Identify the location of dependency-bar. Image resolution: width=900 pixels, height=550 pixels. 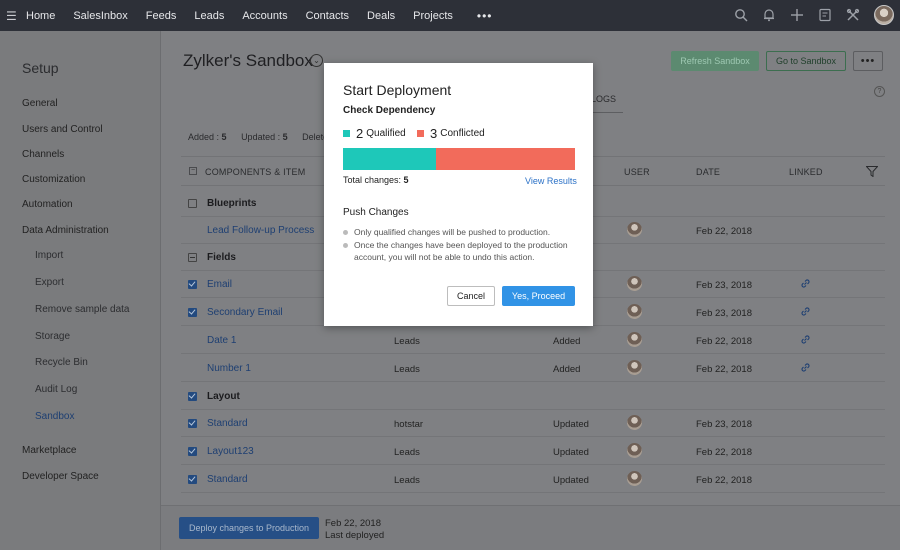
(459, 159).